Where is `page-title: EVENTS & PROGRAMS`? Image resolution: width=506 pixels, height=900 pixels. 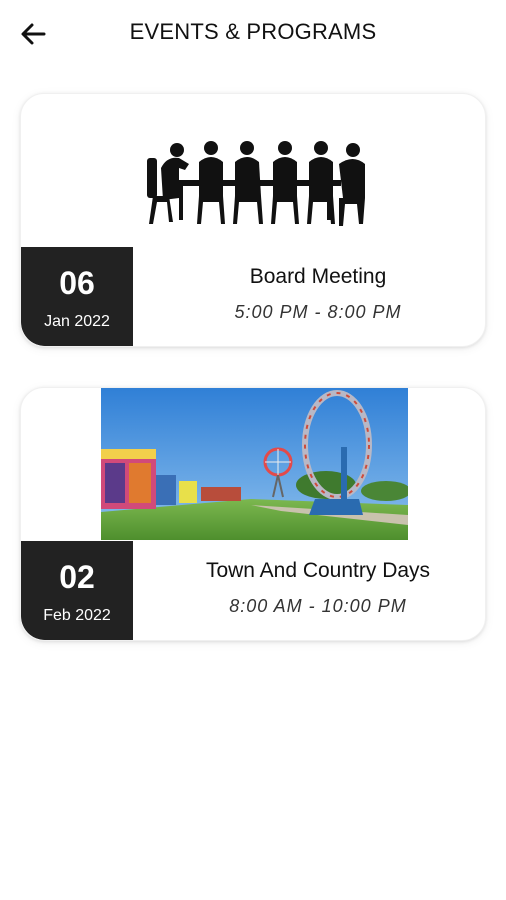 page-title: EVENTS & PROGRAMS is located at coordinates (253, 31).